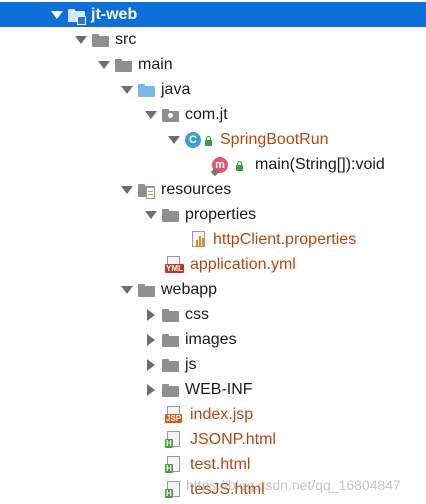 The height and width of the screenshot is (504, 426). I want to click on tree-row-resources: resources, so click(213, 189).